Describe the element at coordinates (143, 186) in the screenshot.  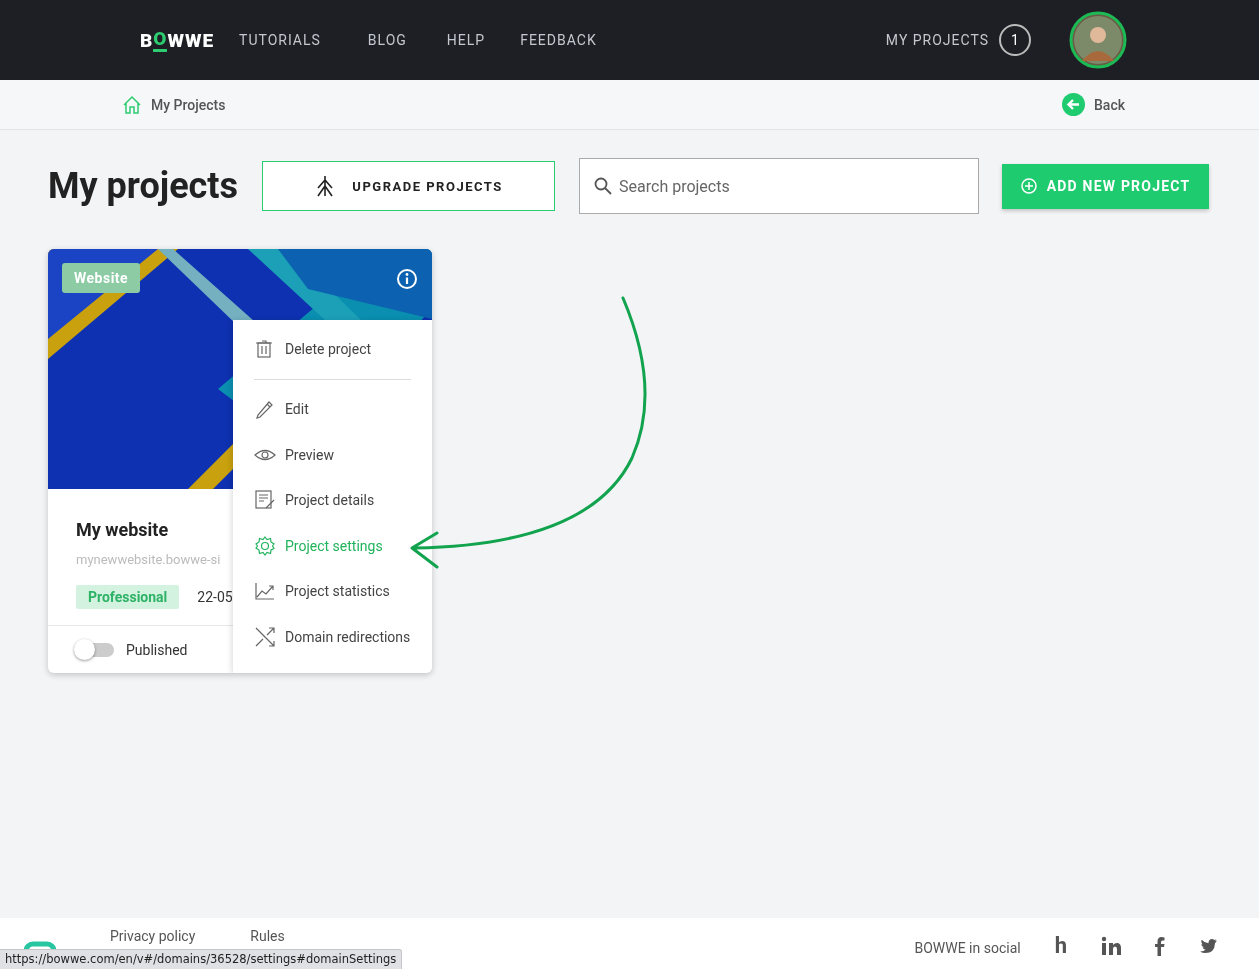
I see `page-title: My projects` at that location.